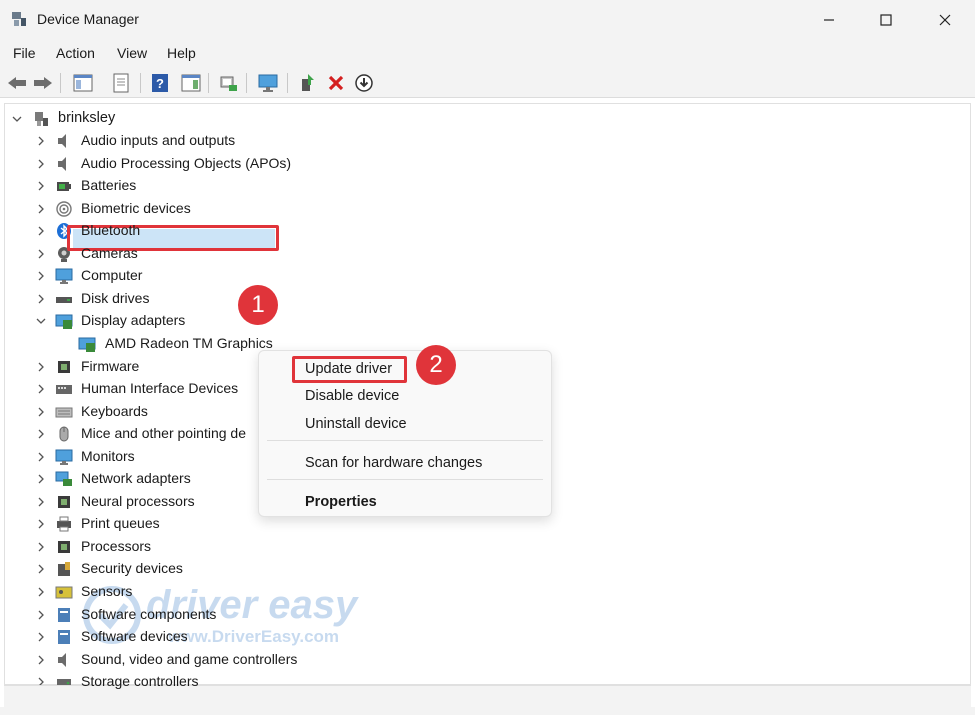  Describe the element at coordinates (229, 83) in the screenshot. I see `scan-hardware-button` at that location.